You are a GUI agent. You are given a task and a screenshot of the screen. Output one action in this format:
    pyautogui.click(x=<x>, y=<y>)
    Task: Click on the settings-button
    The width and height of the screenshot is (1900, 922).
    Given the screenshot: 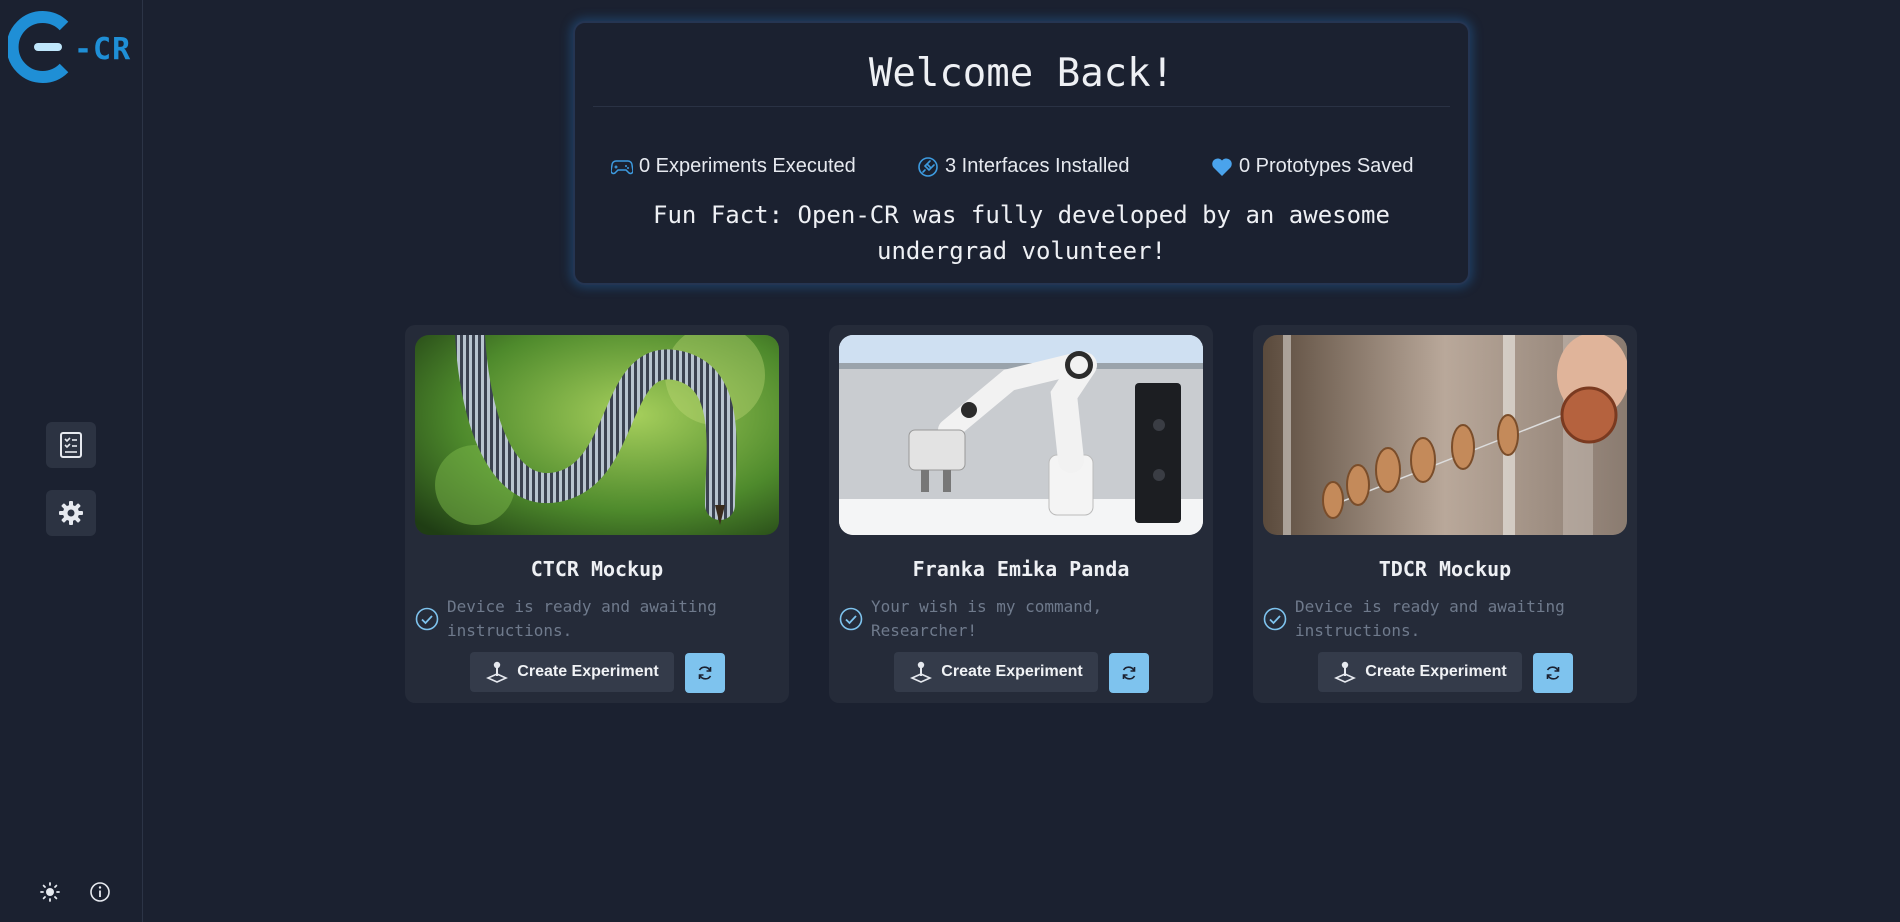 What is the action you would take?
    pyautogui.click(x=71, y=513)
    